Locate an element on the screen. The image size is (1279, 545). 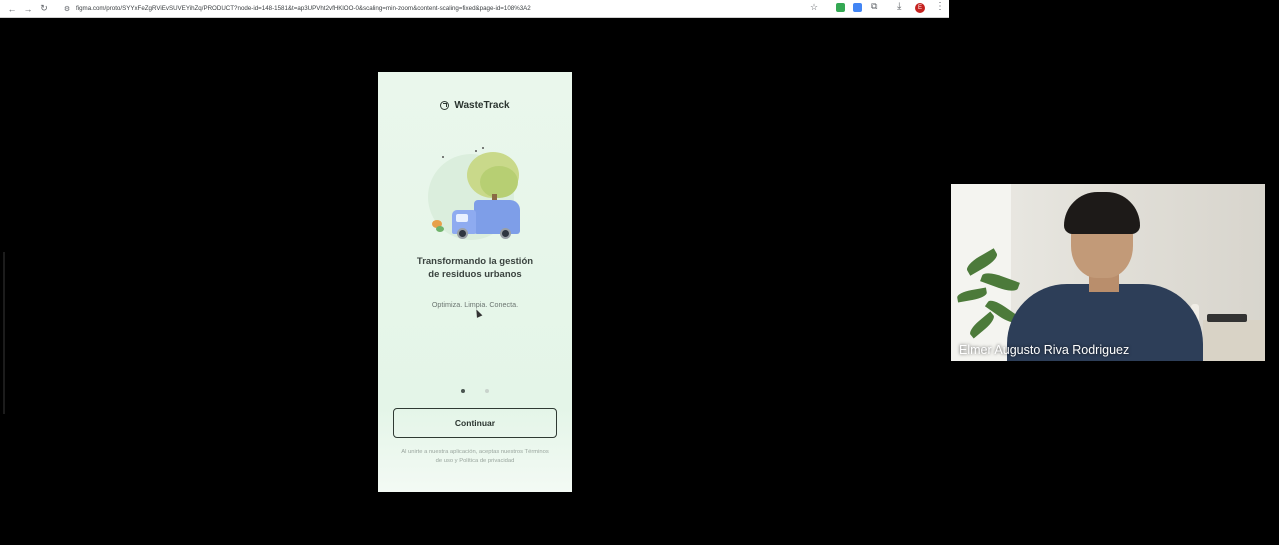
device-image is located at coordinates (1227, 318).